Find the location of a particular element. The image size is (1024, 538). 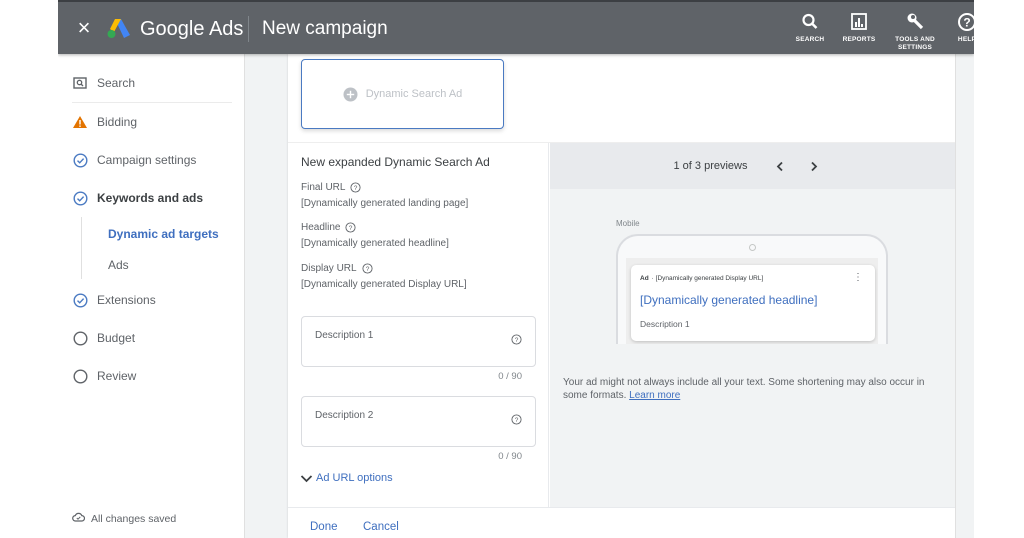

sidebar-item-label: Extensions is located at coordinates (126, 300).